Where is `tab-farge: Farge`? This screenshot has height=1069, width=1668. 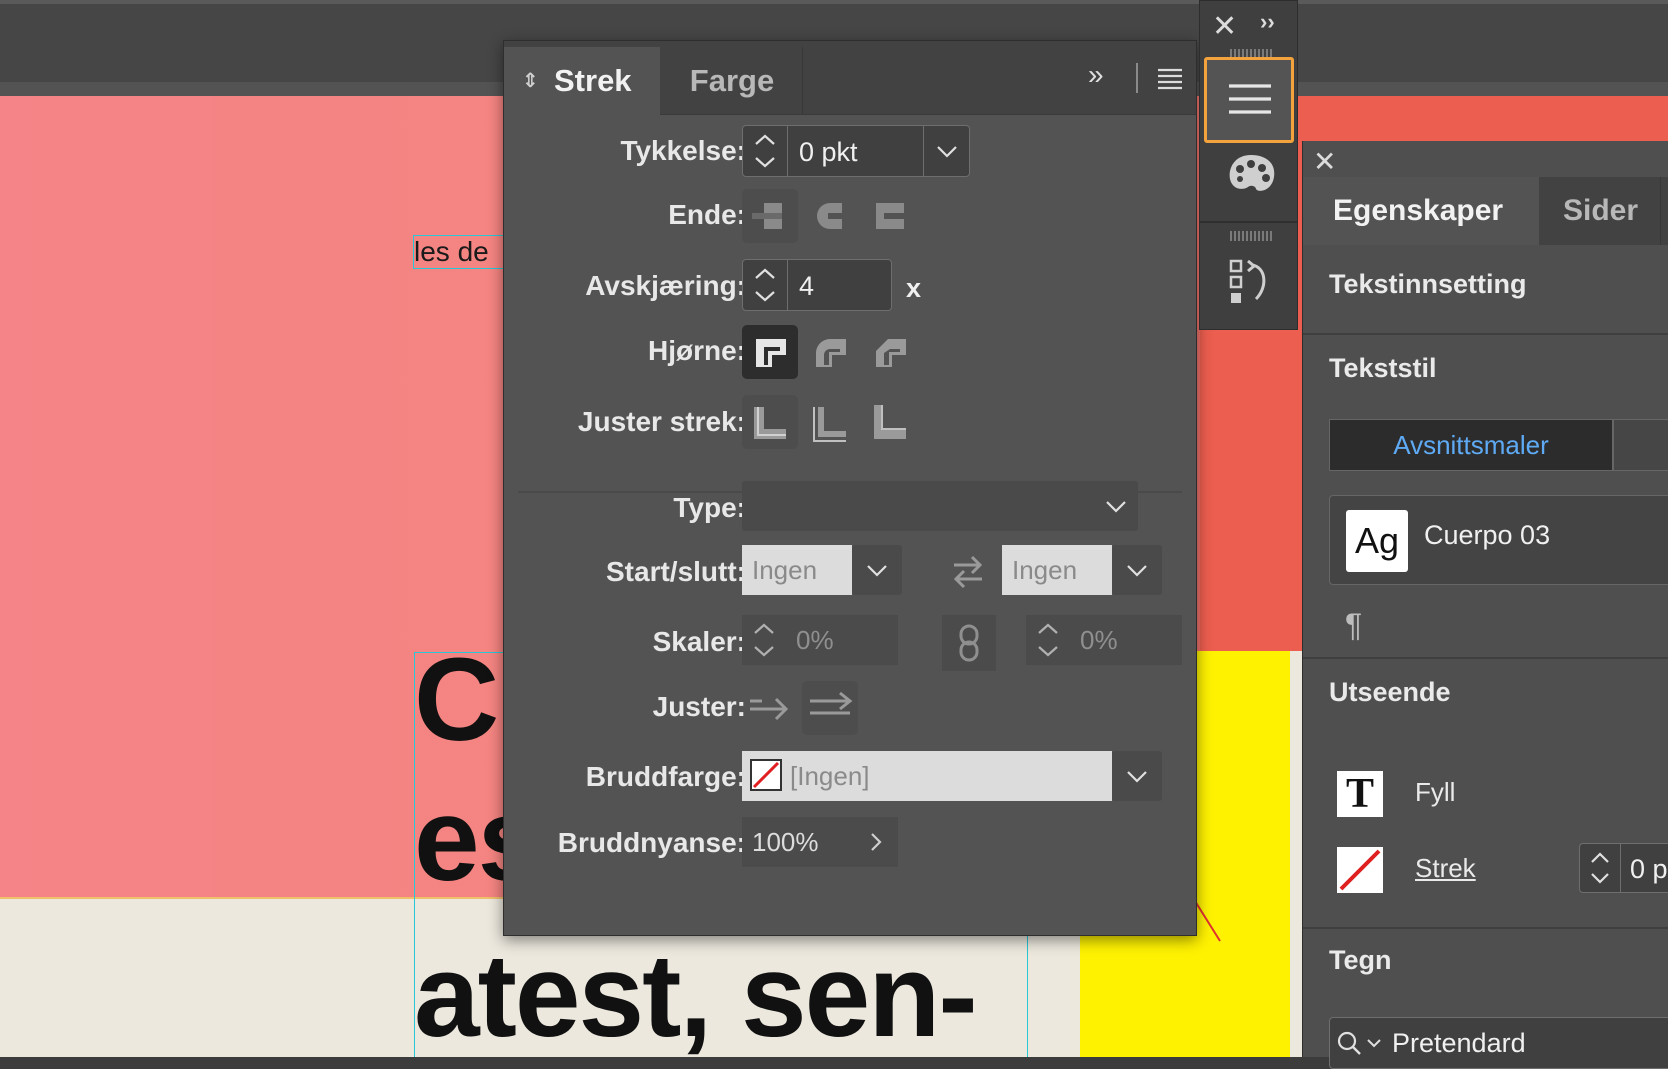
tab-farge: Farge is located at coordinates (732, 81).